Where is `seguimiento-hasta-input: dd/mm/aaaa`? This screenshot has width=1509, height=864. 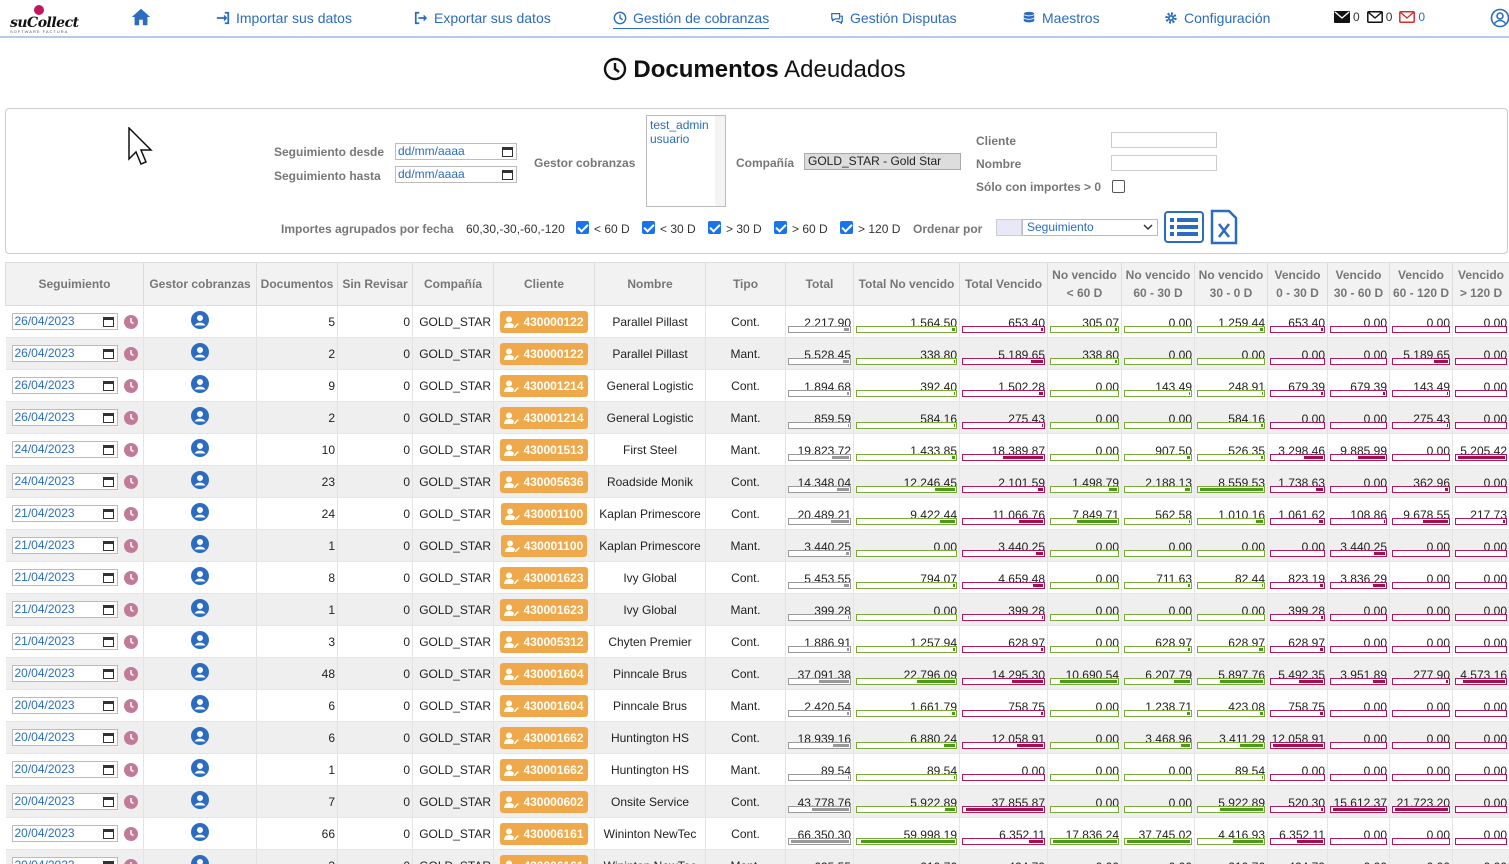
seguimiento-hasta-input: dd/mm/aaaa is located at coordinates (456, 174).